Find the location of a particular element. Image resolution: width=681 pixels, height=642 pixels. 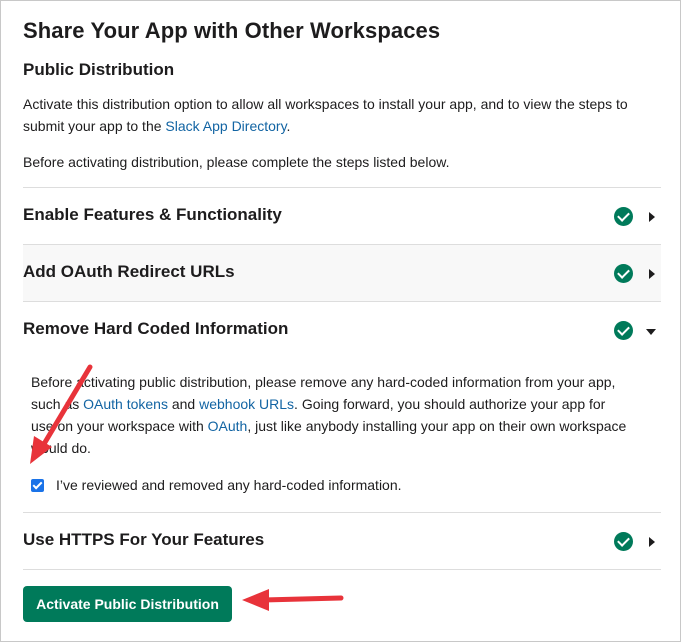

oauth-tokens-link: OAuth tokens is located at coordinates (125, 404).